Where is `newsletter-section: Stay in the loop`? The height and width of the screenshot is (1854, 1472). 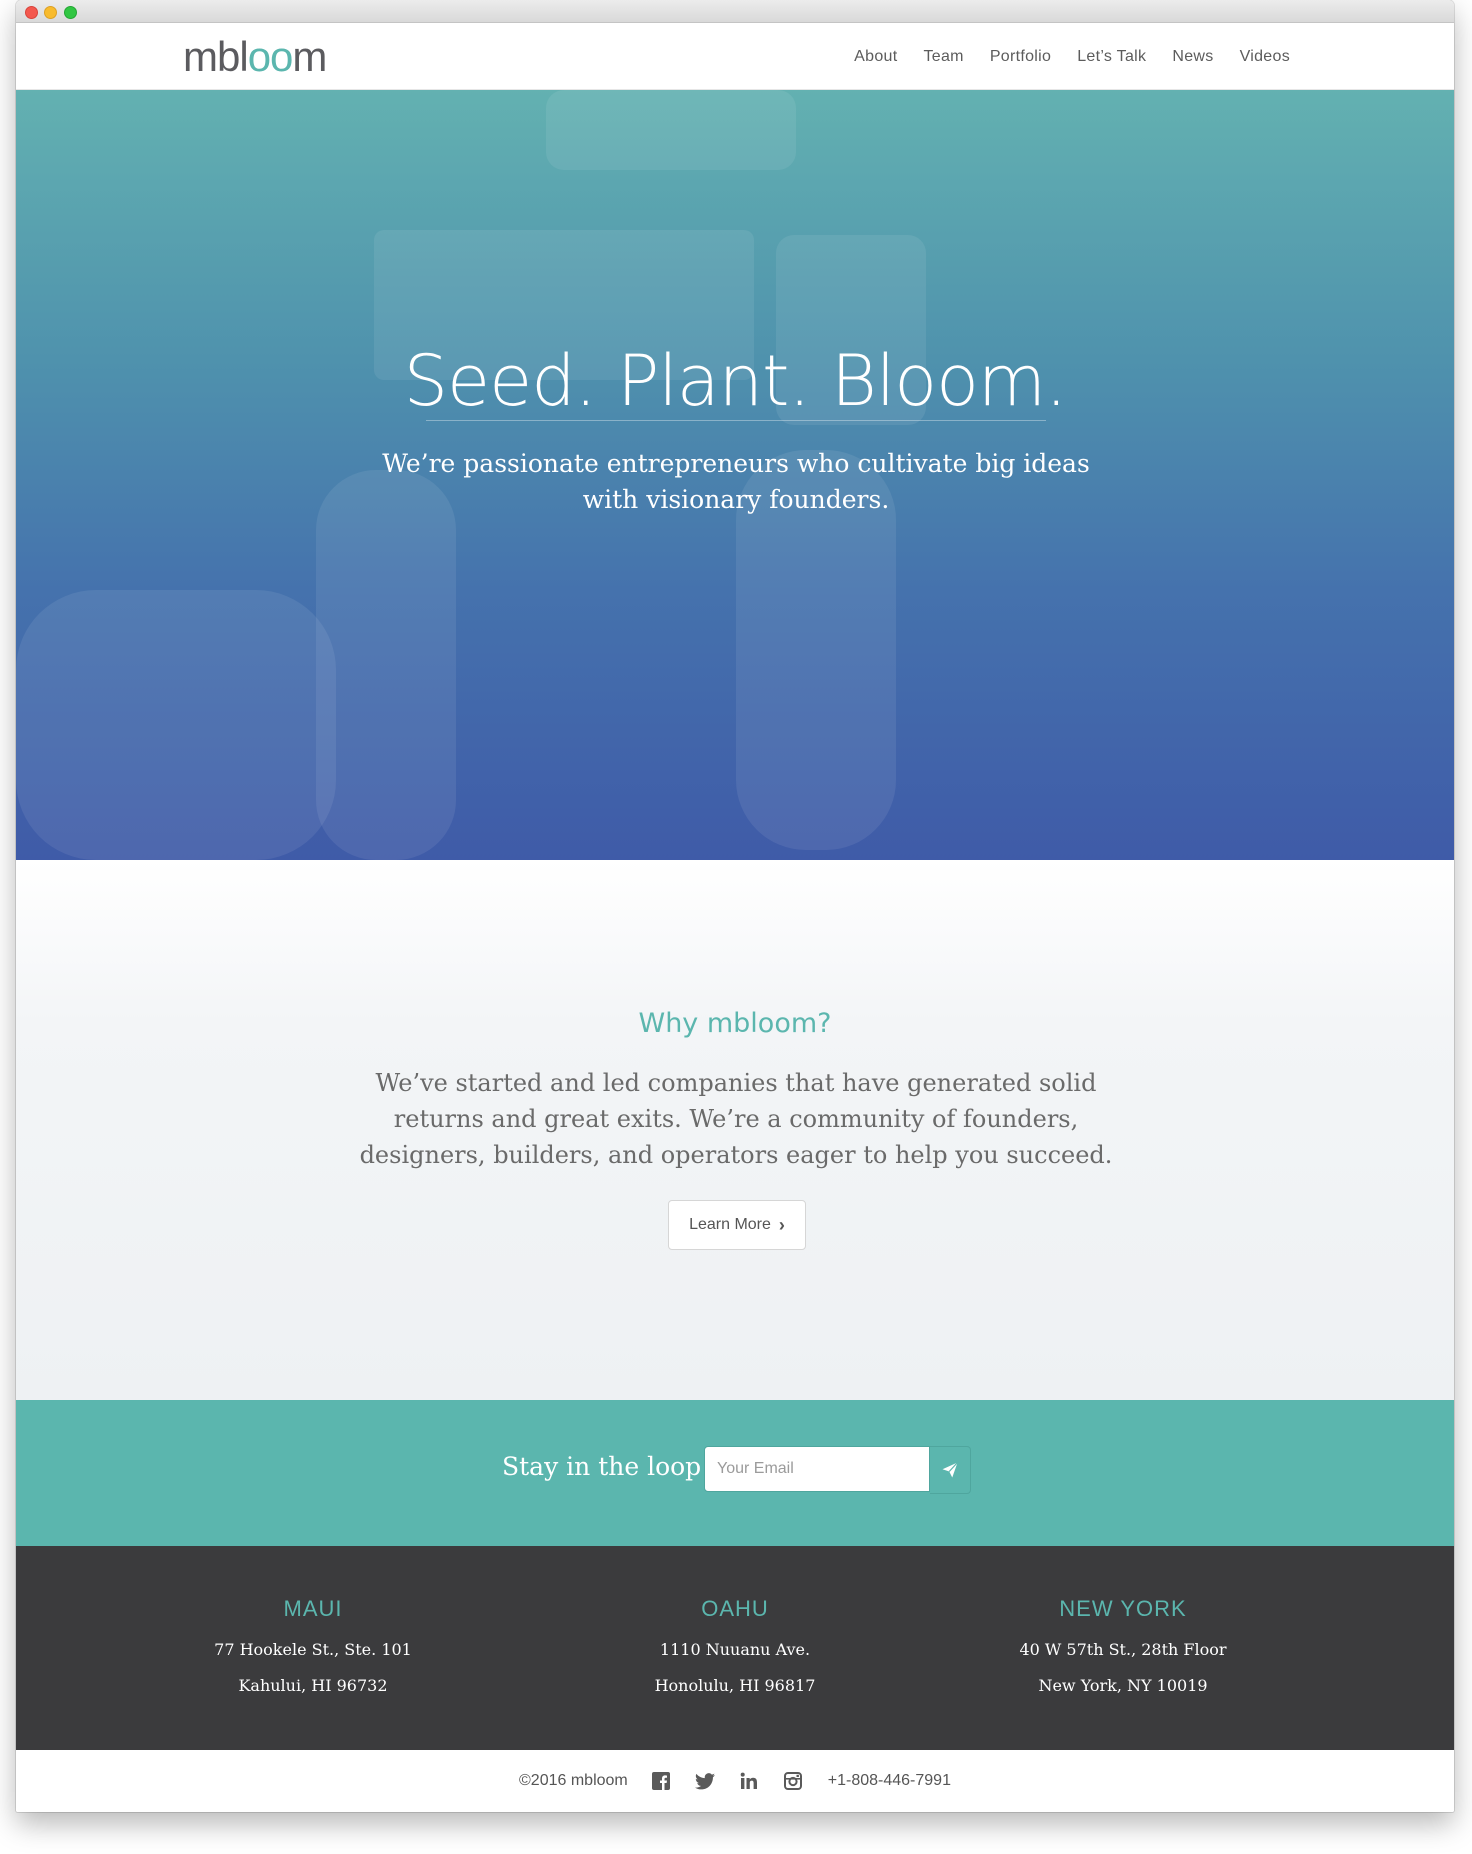
newsletter-section: Stay in the loop is located at coordinates (735, 1473).